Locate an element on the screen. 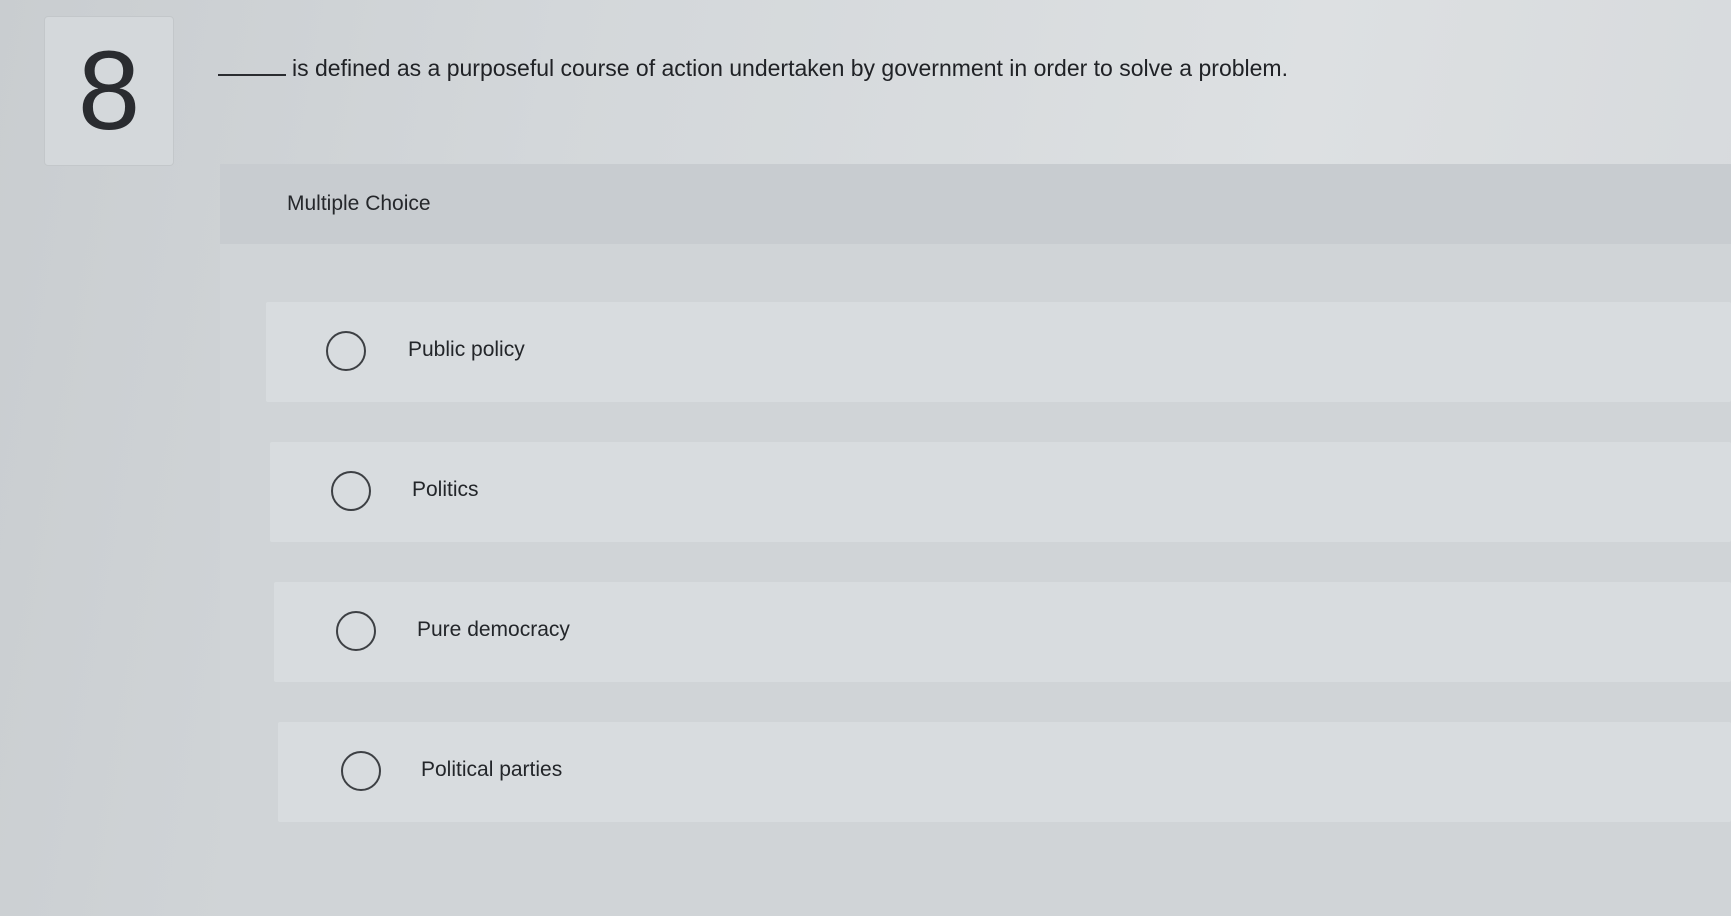 The width and height of the screenshot is (1731, 916). question-number: 8 is located at coordinates (109, 90).